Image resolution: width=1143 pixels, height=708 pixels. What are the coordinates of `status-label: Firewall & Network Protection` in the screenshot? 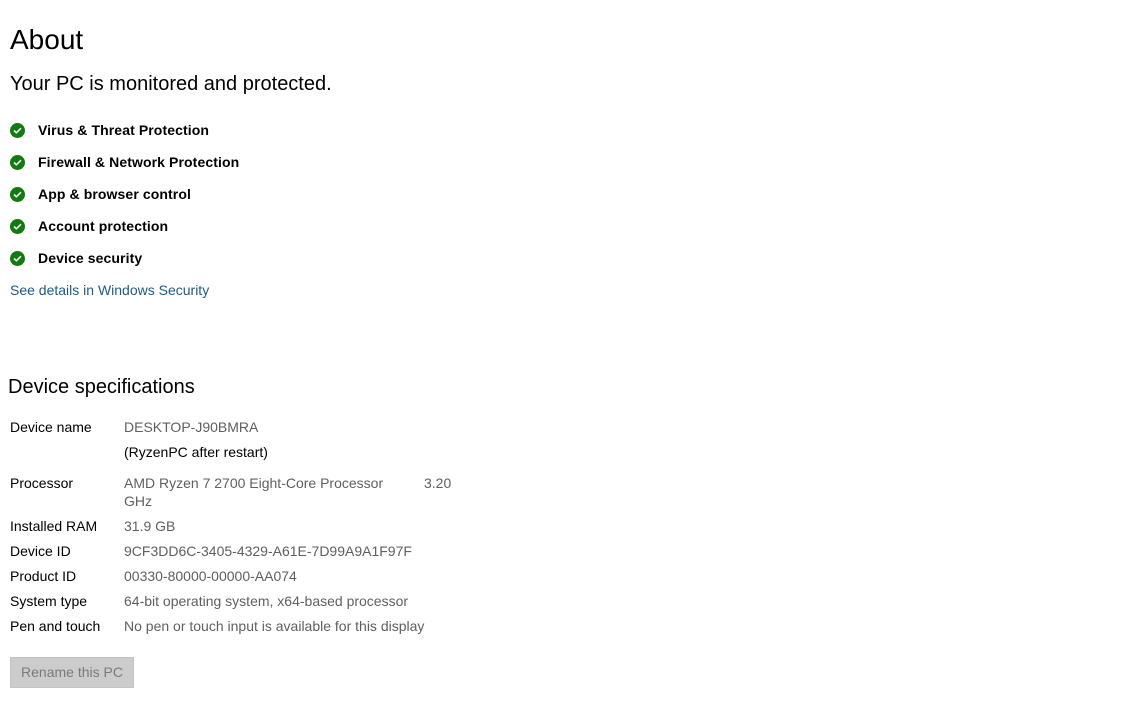 It's located at (139, 162).